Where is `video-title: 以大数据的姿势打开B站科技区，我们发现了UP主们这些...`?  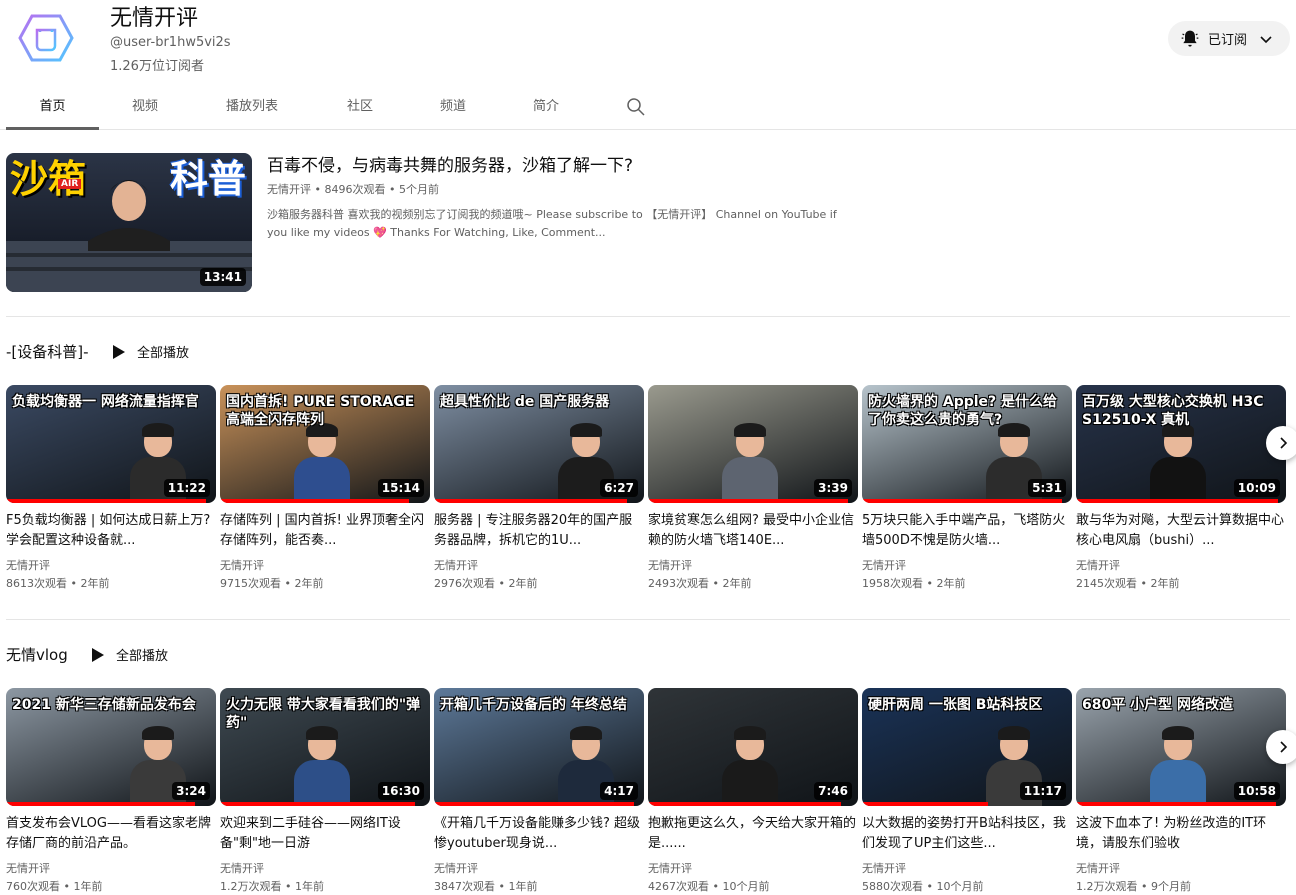
video-title: 以大数据的姿势打开B站科技区，我们发现了UP主们这些... is located at coordinates (967, 834).